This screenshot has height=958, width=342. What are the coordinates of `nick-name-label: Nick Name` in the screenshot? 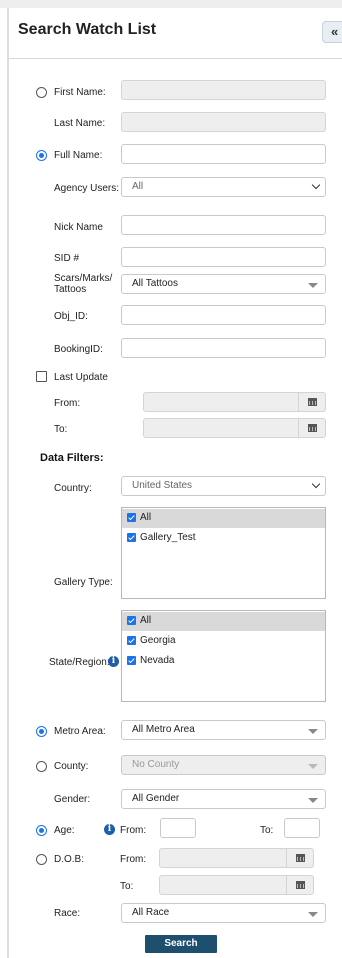 It's located at (78, 227).